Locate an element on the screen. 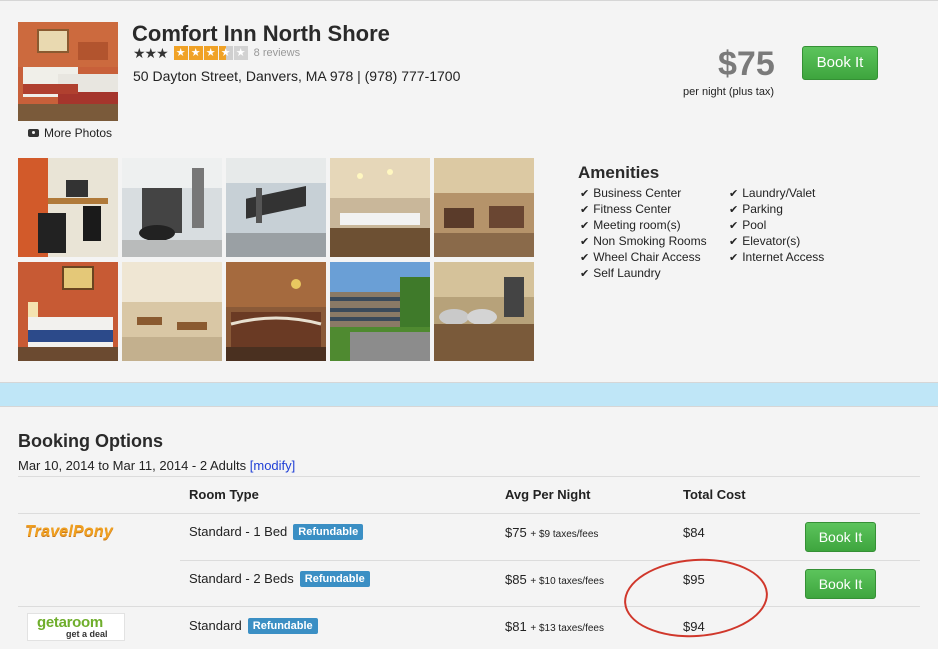  amenity-item: ✔ Fitness Center is located at coordinates (626, 209).